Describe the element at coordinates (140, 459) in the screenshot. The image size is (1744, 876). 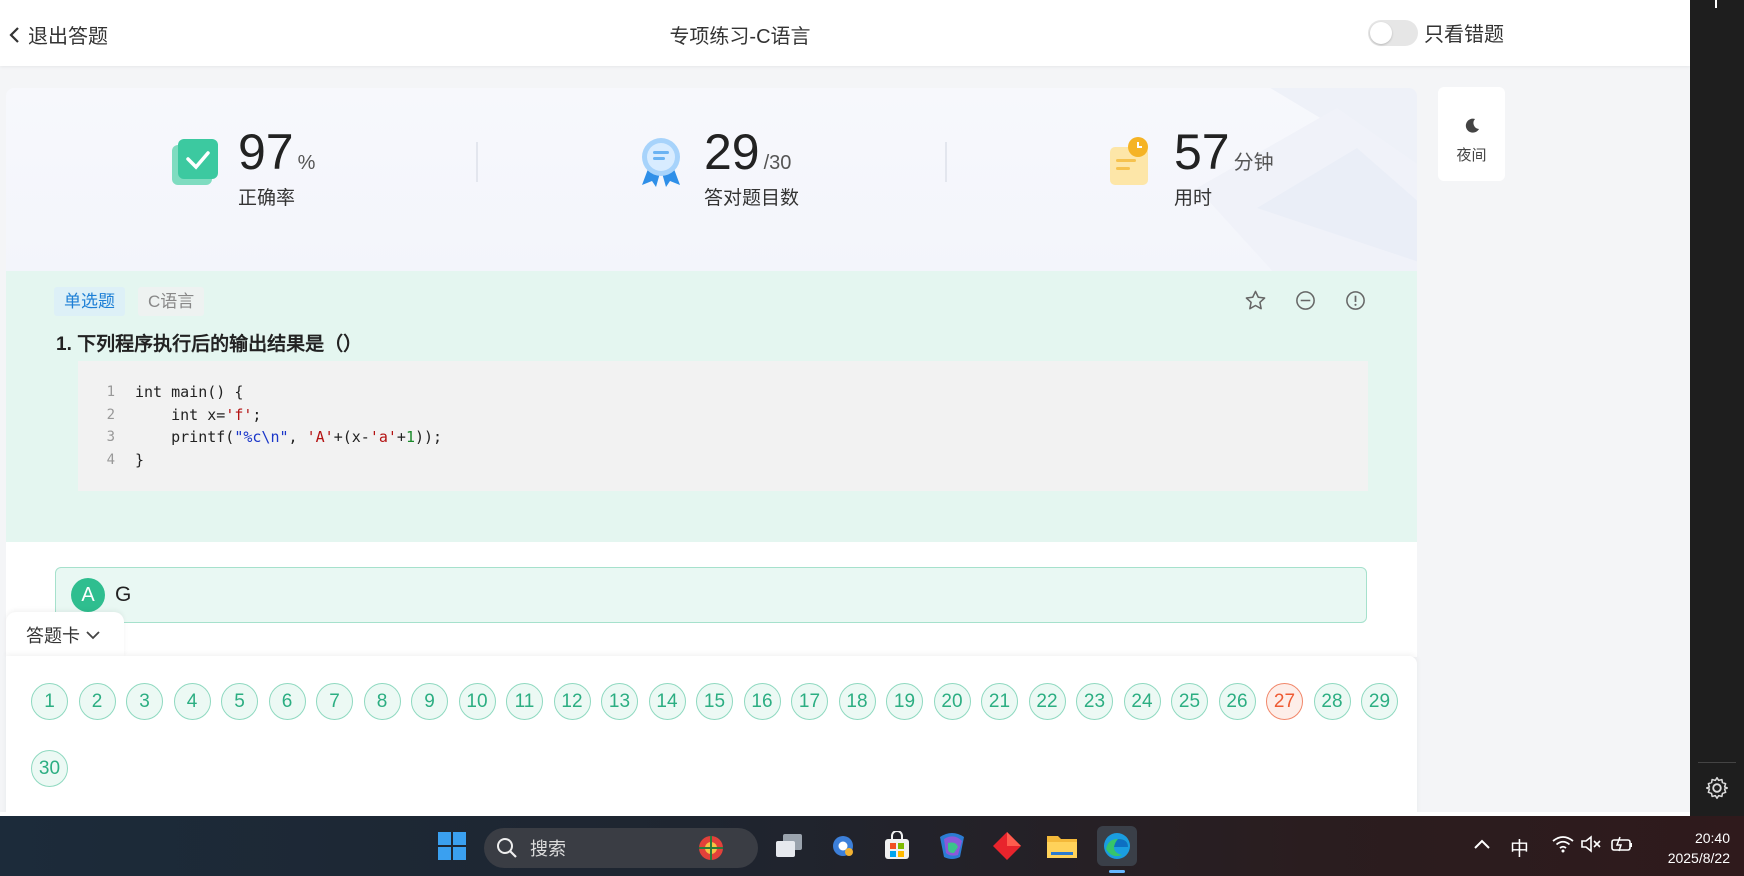
I see `code-text: }` at that location.